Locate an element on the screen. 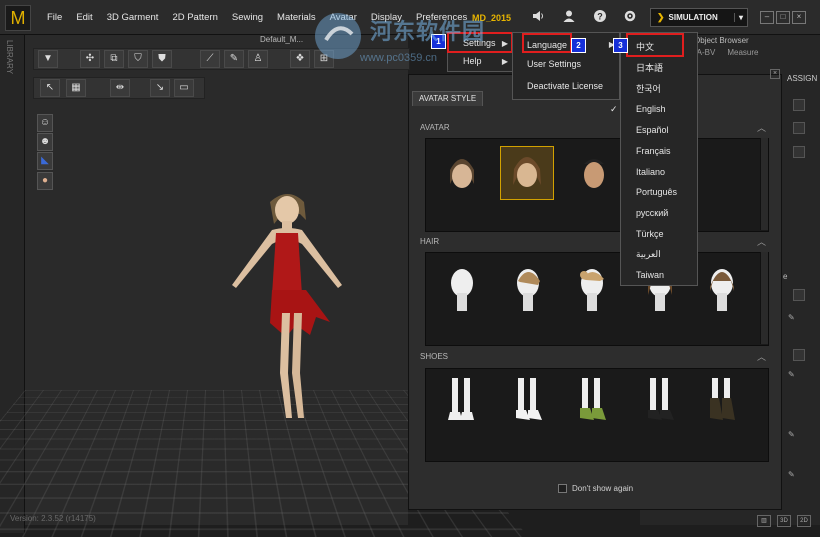  checkmark-icon: ✓ is located at coordinates (614, 109).